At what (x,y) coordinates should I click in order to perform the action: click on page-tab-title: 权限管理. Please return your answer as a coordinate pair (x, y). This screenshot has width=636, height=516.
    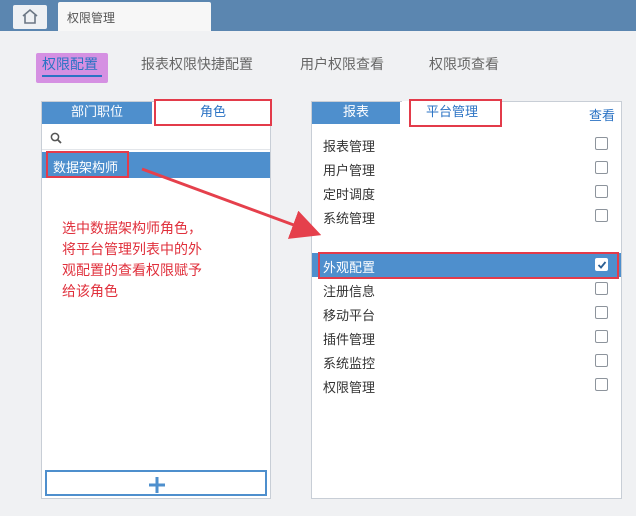
    Looking at the image, I should click on (91, 18).